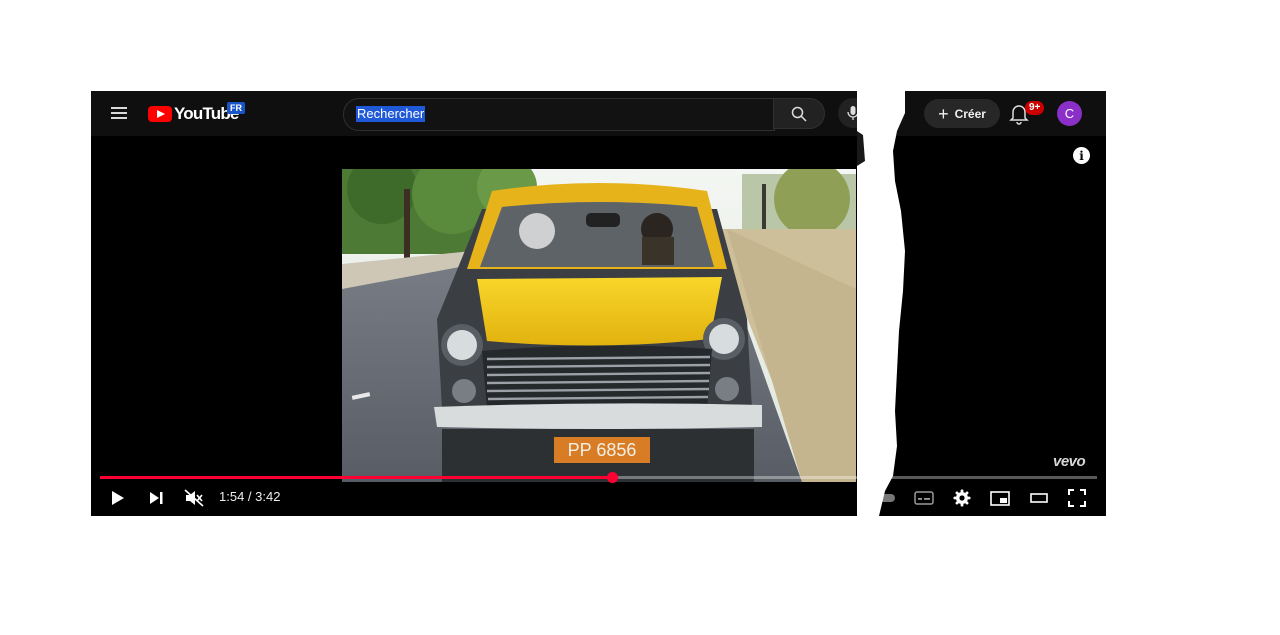 This screenshot has height=635, width=1280. I want to click on avatar: C, so click(1069, 113).